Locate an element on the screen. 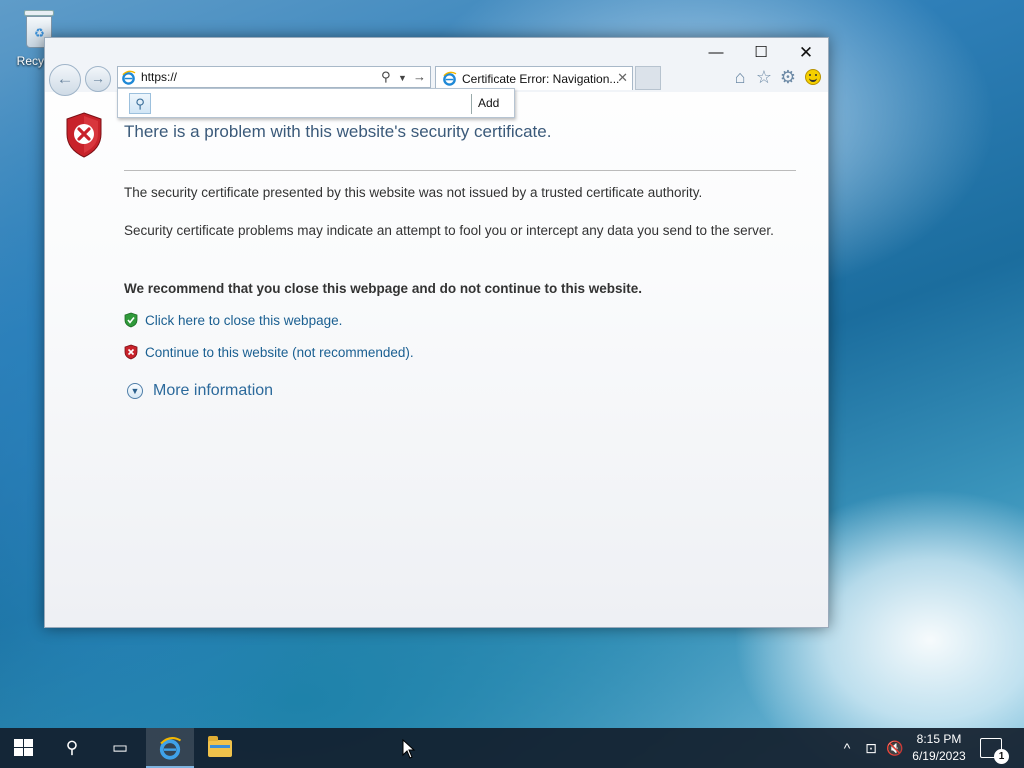 The height and width of the screenshot is (768, 1024). mouse-cursor-icon is located at coordinates (409, 749).